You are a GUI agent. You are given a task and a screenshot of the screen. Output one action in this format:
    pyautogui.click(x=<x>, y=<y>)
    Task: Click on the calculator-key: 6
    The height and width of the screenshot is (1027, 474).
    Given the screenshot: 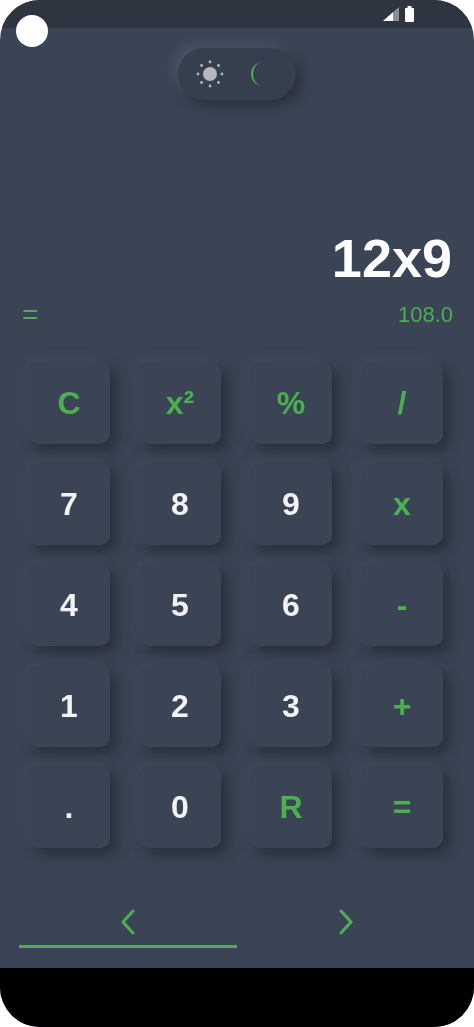 What is the action you would take?
    pyautogui.click(x=291, y=605)
    